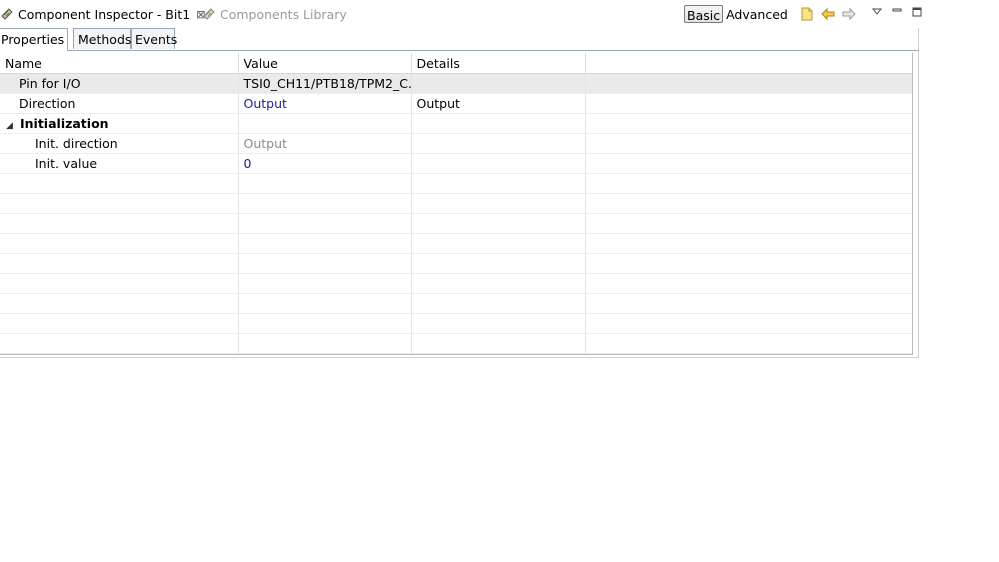  I want to click on advanced-button: Advanced, so click(757, 14).